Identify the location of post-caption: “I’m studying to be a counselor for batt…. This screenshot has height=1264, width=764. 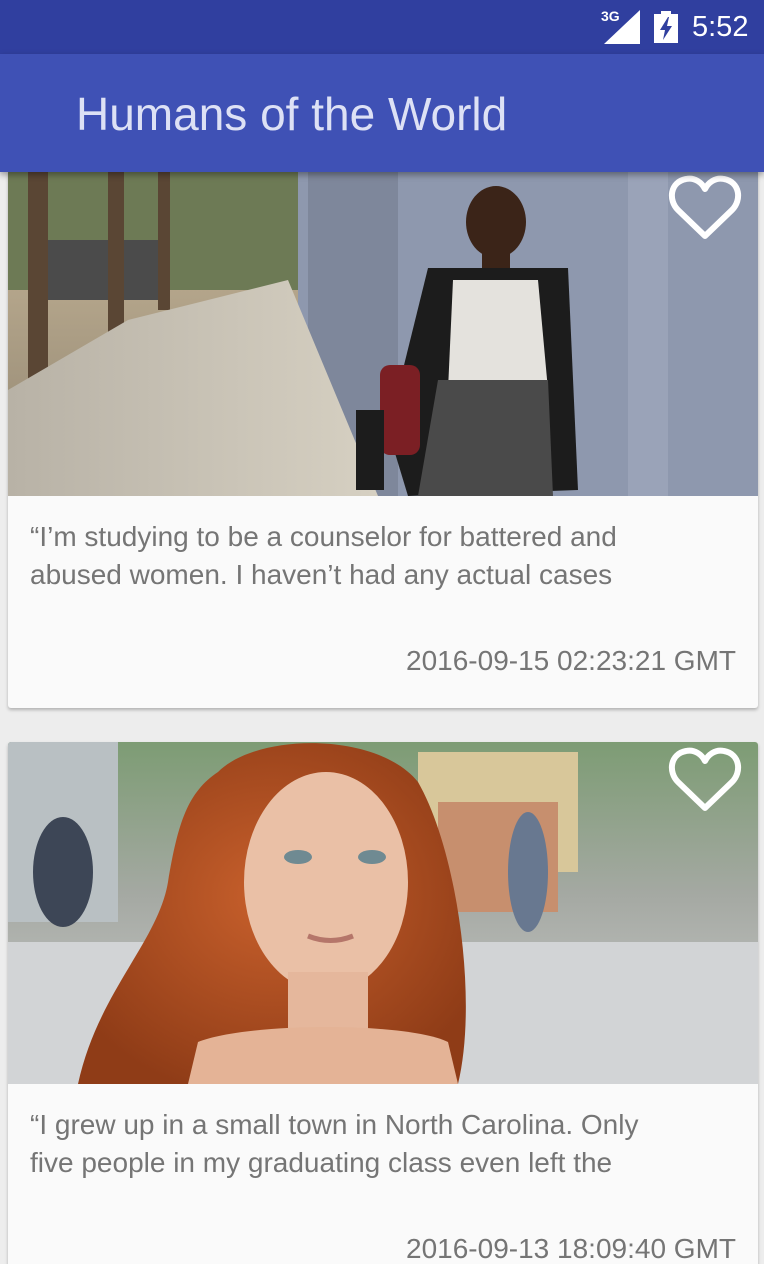
(323, 555).